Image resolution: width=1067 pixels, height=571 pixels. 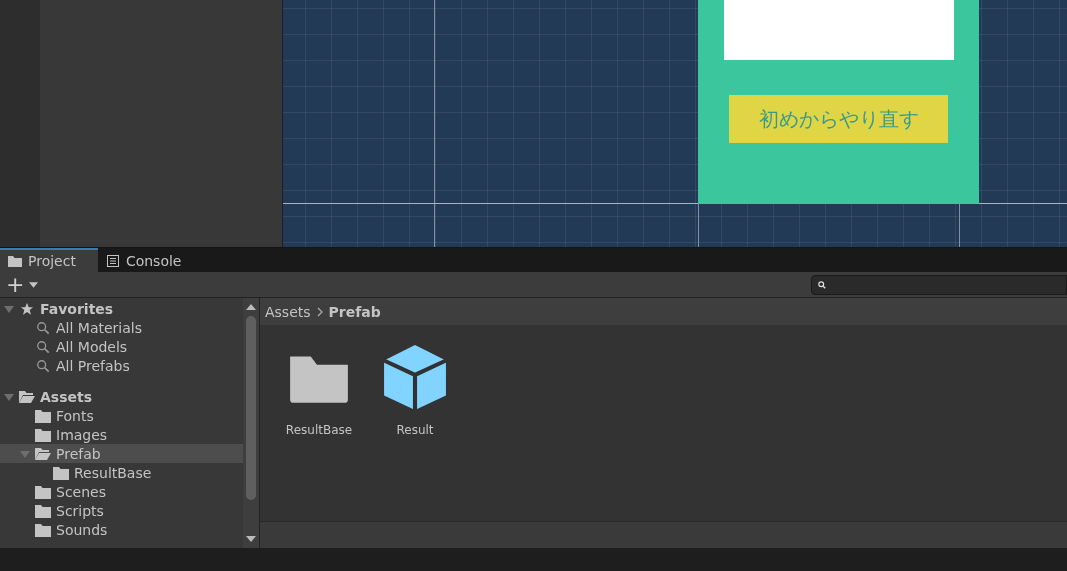 I want to click on tree-item: Images, so click(x=121, y=434).